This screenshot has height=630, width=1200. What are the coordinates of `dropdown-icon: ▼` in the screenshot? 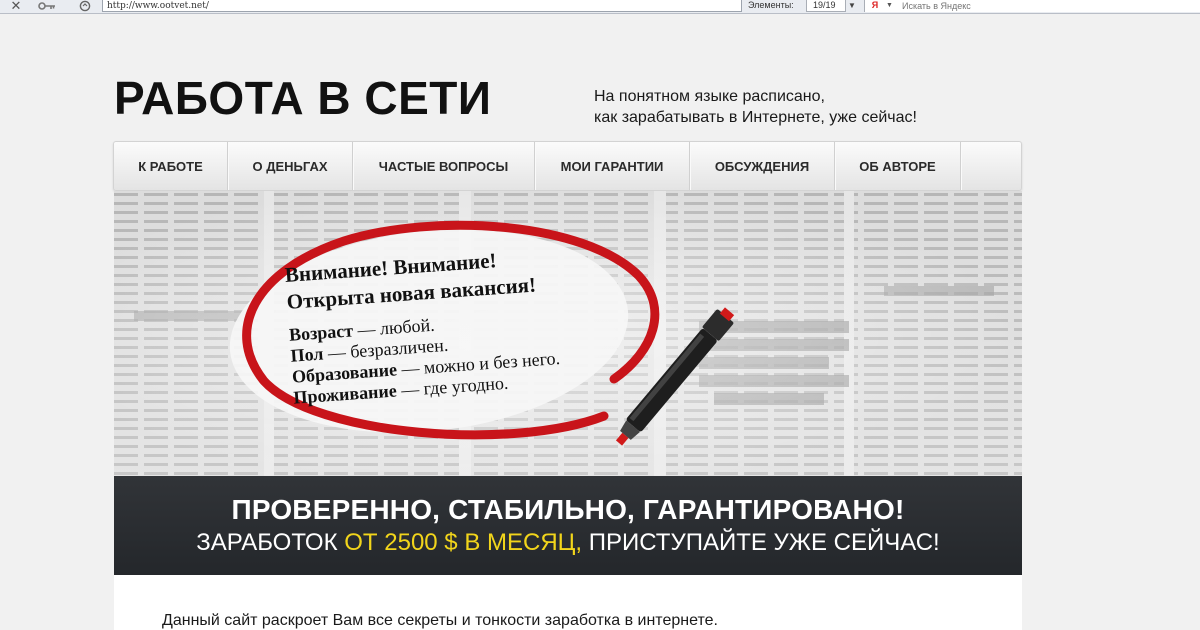 It's located at (852, 6).